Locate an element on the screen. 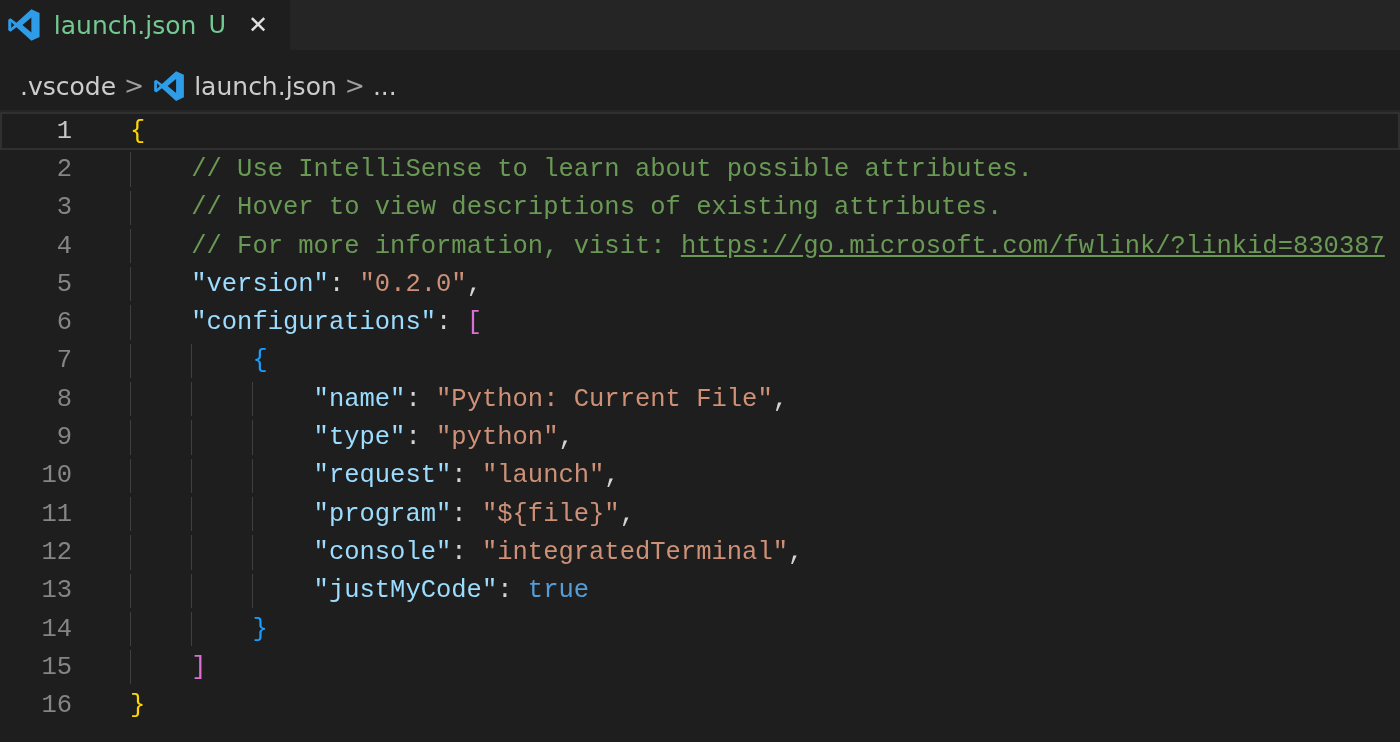 The height and width of the screenshot is (742, 1400). code-line: "console": "integratedTerminal", is located at coordinates (558, 552).